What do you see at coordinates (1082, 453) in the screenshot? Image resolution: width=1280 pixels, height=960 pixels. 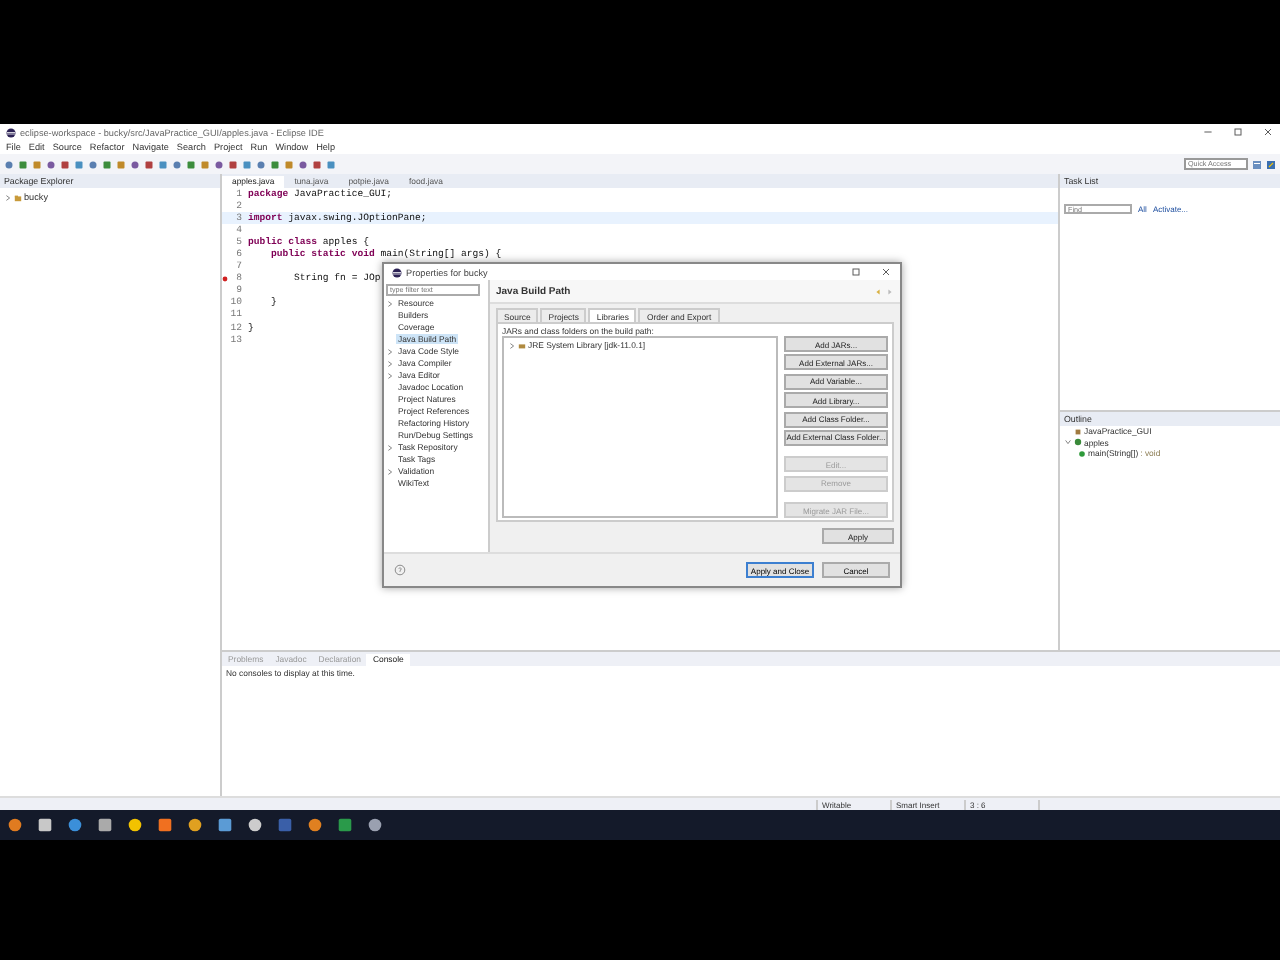 I see `method-icon` at bounding box center [1082, 453].